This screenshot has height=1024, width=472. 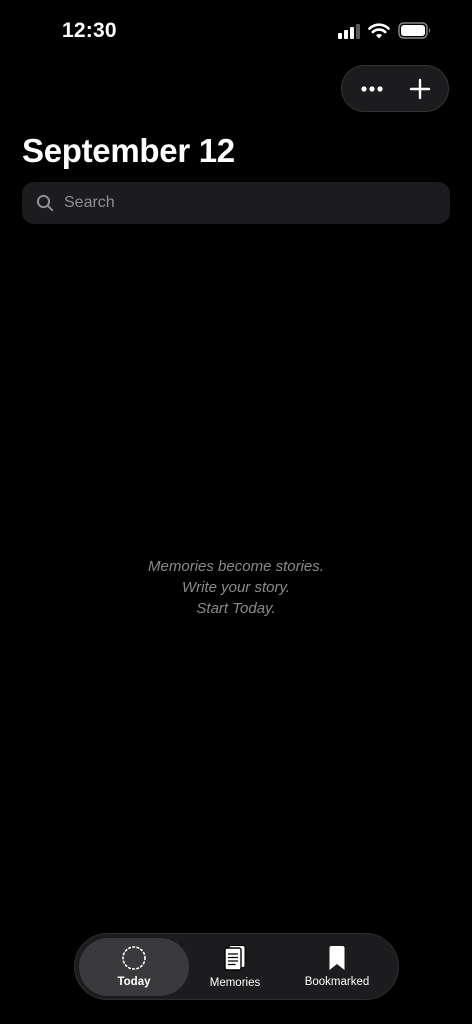 What do you see at coordinates (236, 608) in the screenshot?
I see `empty-state-line-3: Start Today.` at bounding box center [236, 608].